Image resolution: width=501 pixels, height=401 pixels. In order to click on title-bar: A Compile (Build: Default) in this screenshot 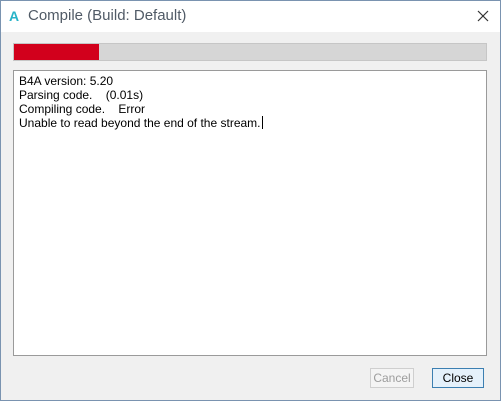, I will do `click(250, 16)`.